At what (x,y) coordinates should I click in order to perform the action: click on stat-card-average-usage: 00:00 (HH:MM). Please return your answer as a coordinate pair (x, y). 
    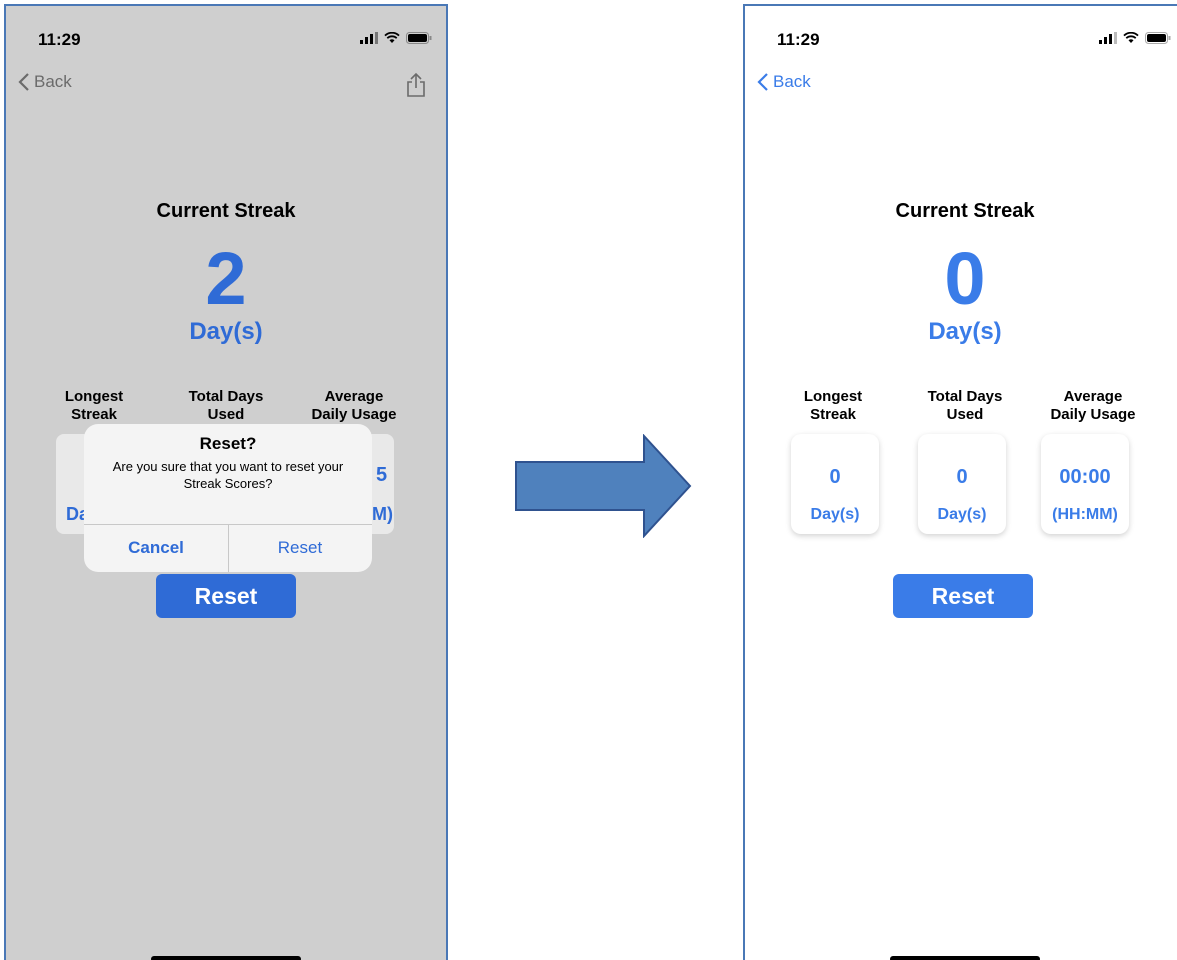
    Looking at the image, I should click on (1085, 484).